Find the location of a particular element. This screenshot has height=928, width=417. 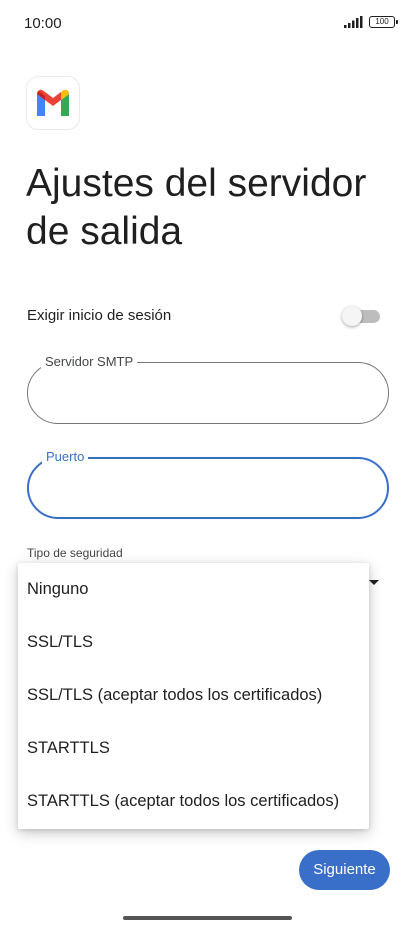

page-title: Ajustes del servidor de salida is located at coordinates (196, 207).